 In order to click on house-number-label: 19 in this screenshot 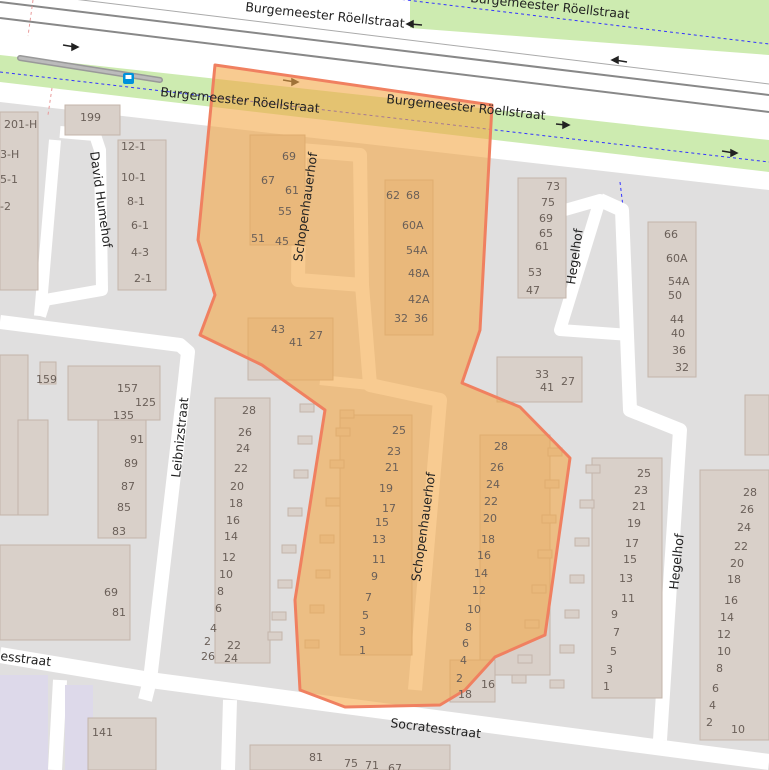, I will do `click(386, 488)`.